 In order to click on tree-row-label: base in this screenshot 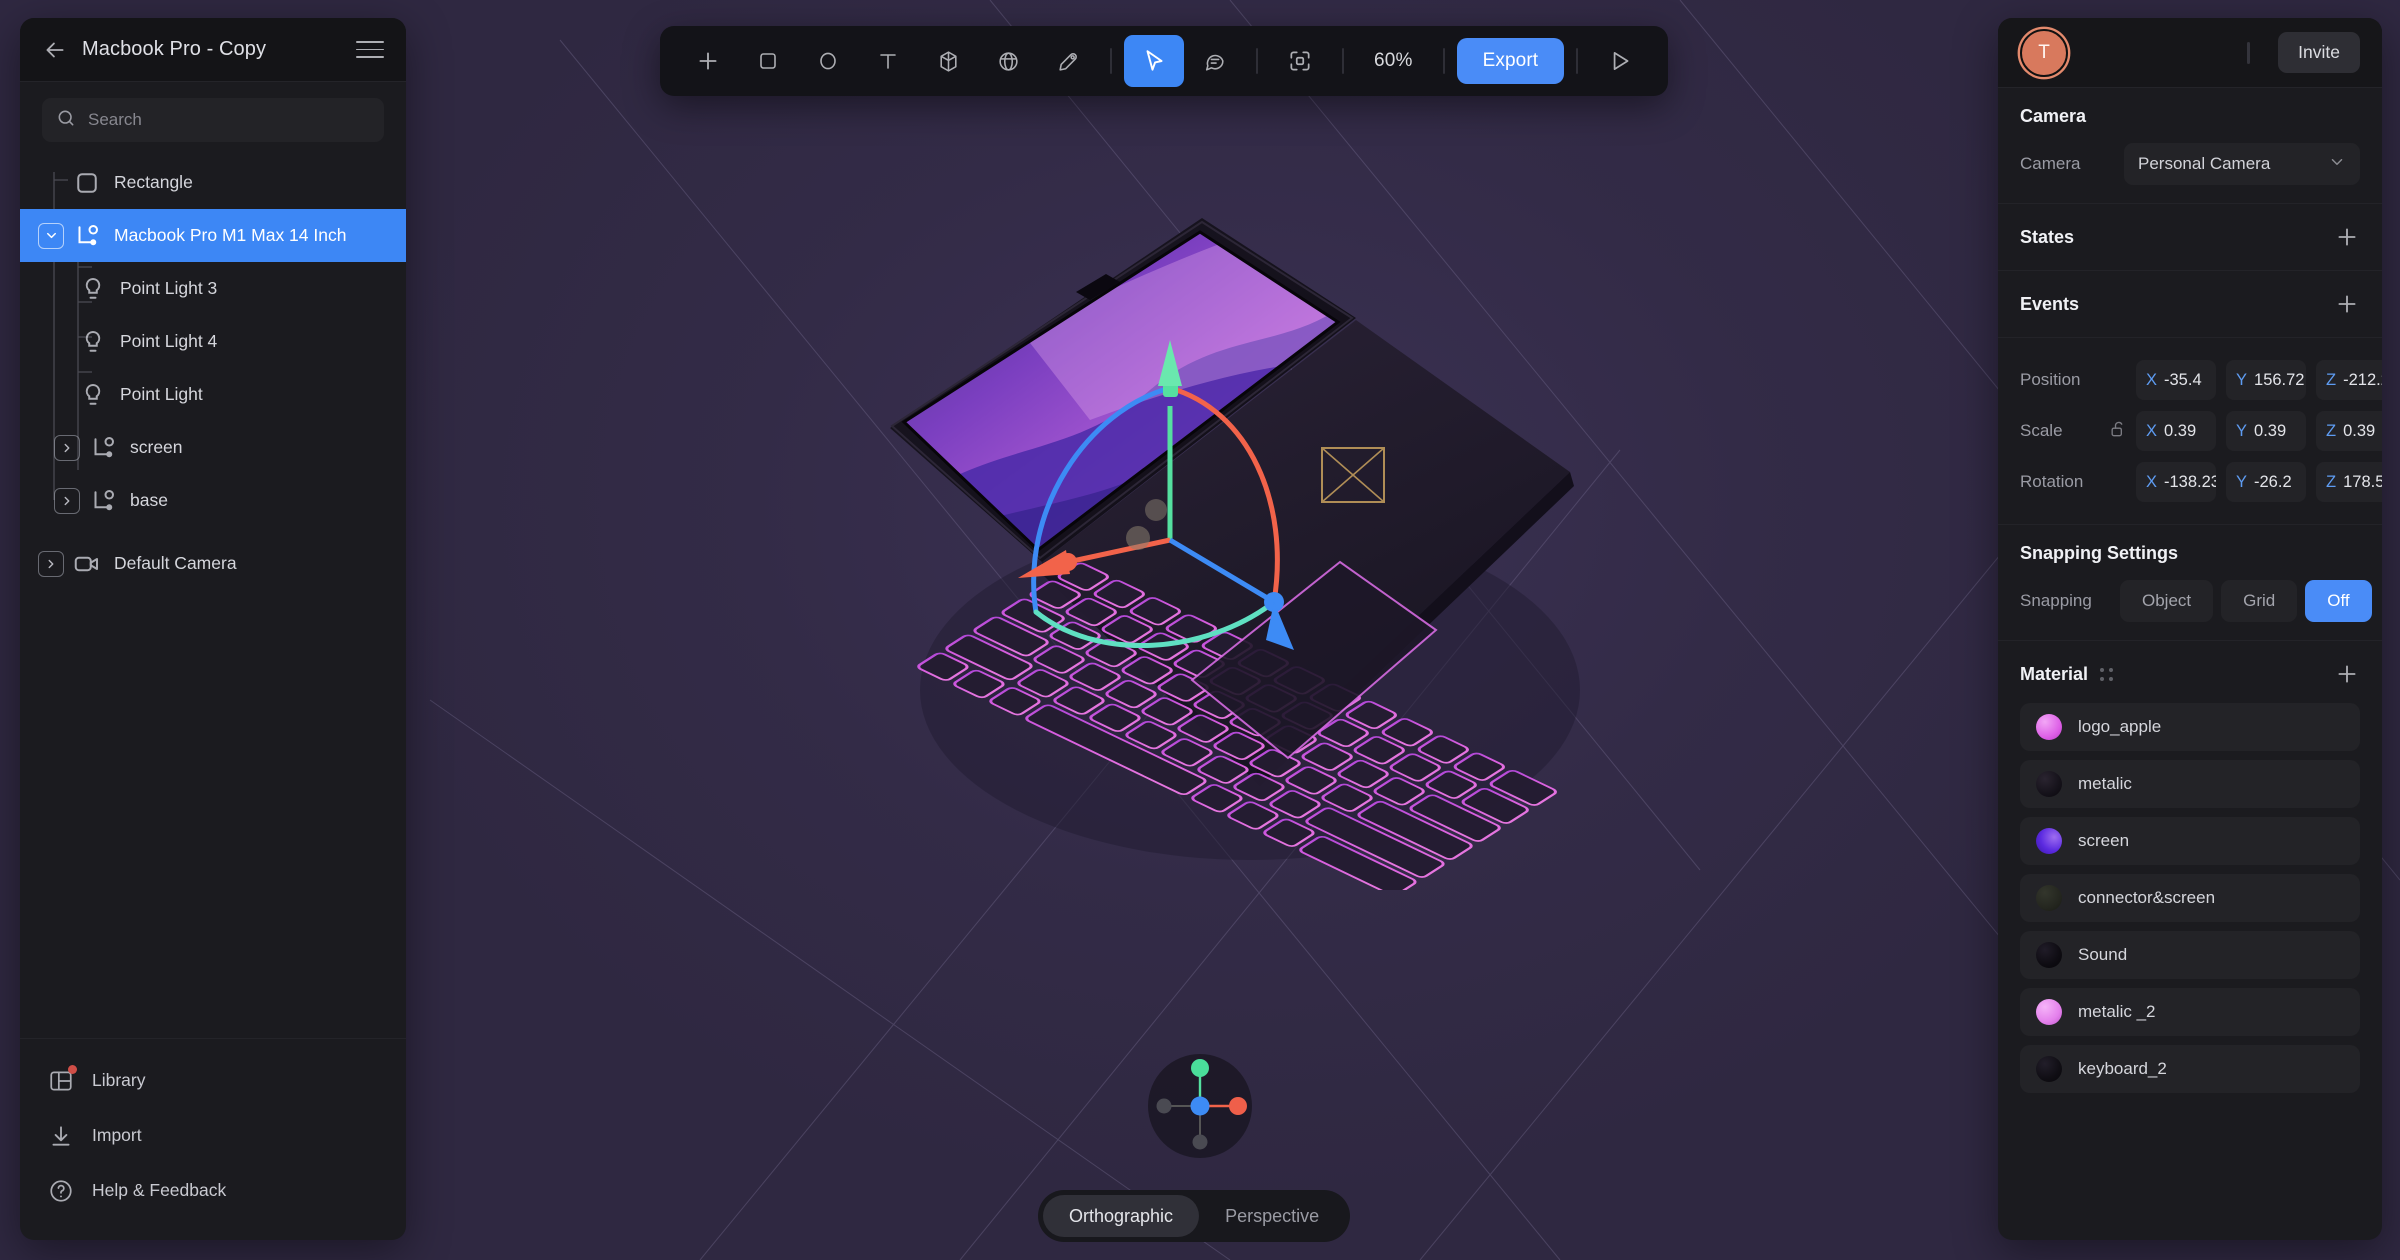, I will do `click(149, 500)`.